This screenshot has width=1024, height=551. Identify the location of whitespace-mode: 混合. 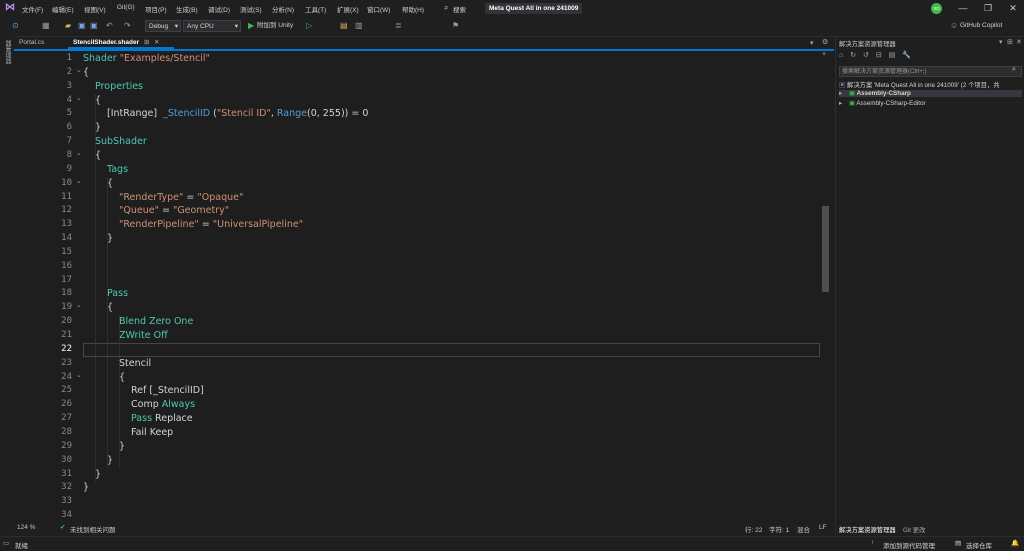
(803, 529).